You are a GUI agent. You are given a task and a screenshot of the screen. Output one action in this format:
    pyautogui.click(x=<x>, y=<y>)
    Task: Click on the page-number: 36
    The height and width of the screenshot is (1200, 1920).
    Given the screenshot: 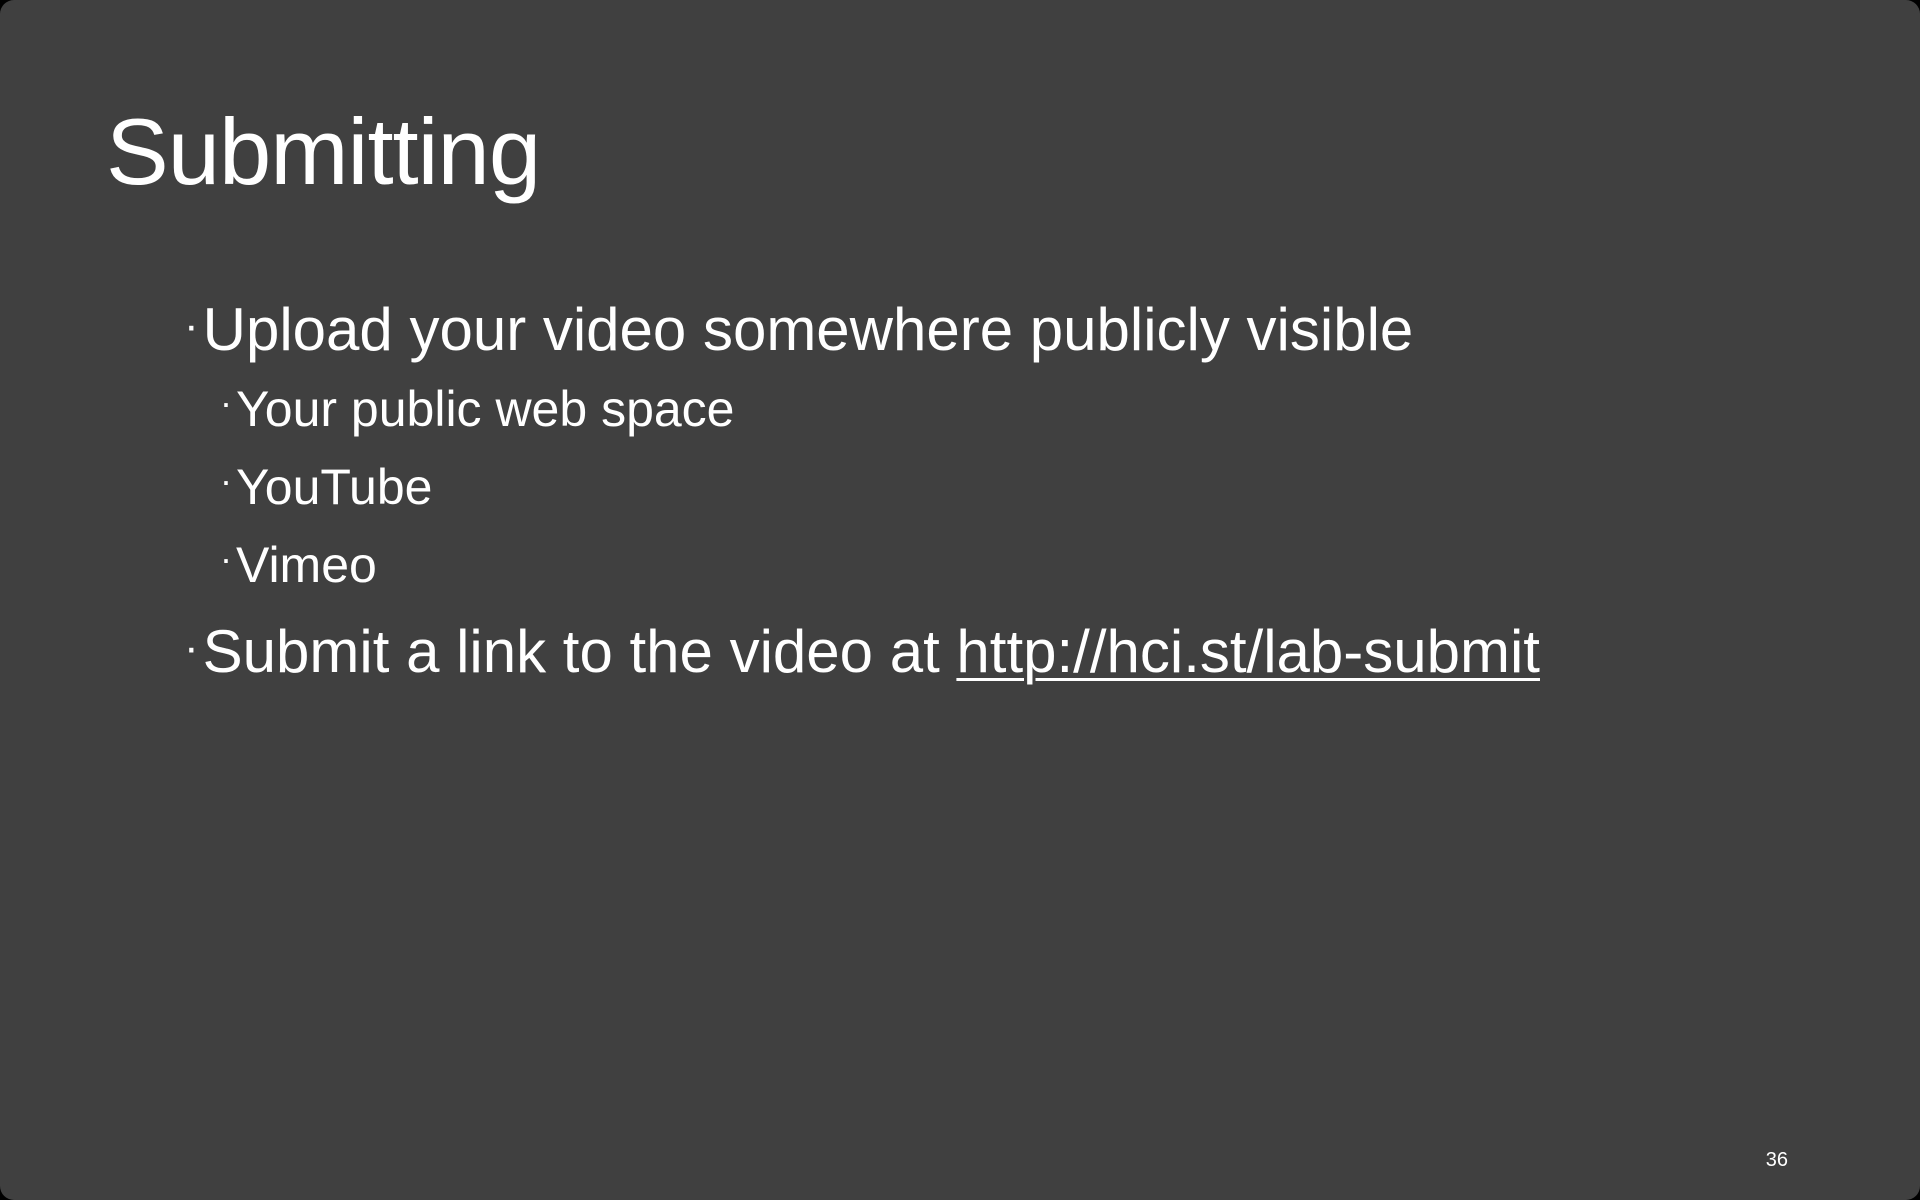 What is the action you would take?
    pyautogui.click(x=1776, y=1160)
    